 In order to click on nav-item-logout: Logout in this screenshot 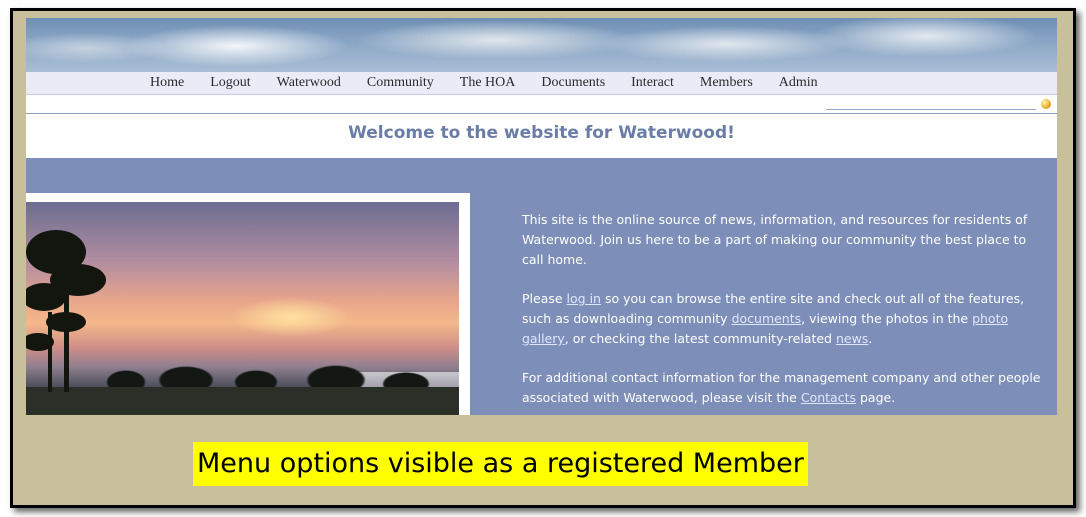, I will do `click(230, 83)`.